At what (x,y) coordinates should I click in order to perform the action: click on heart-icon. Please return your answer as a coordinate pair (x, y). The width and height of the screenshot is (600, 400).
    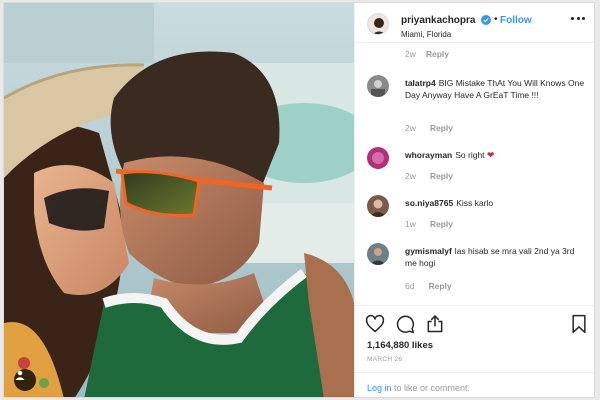
    Looking at the image, I should click on (375, 324).